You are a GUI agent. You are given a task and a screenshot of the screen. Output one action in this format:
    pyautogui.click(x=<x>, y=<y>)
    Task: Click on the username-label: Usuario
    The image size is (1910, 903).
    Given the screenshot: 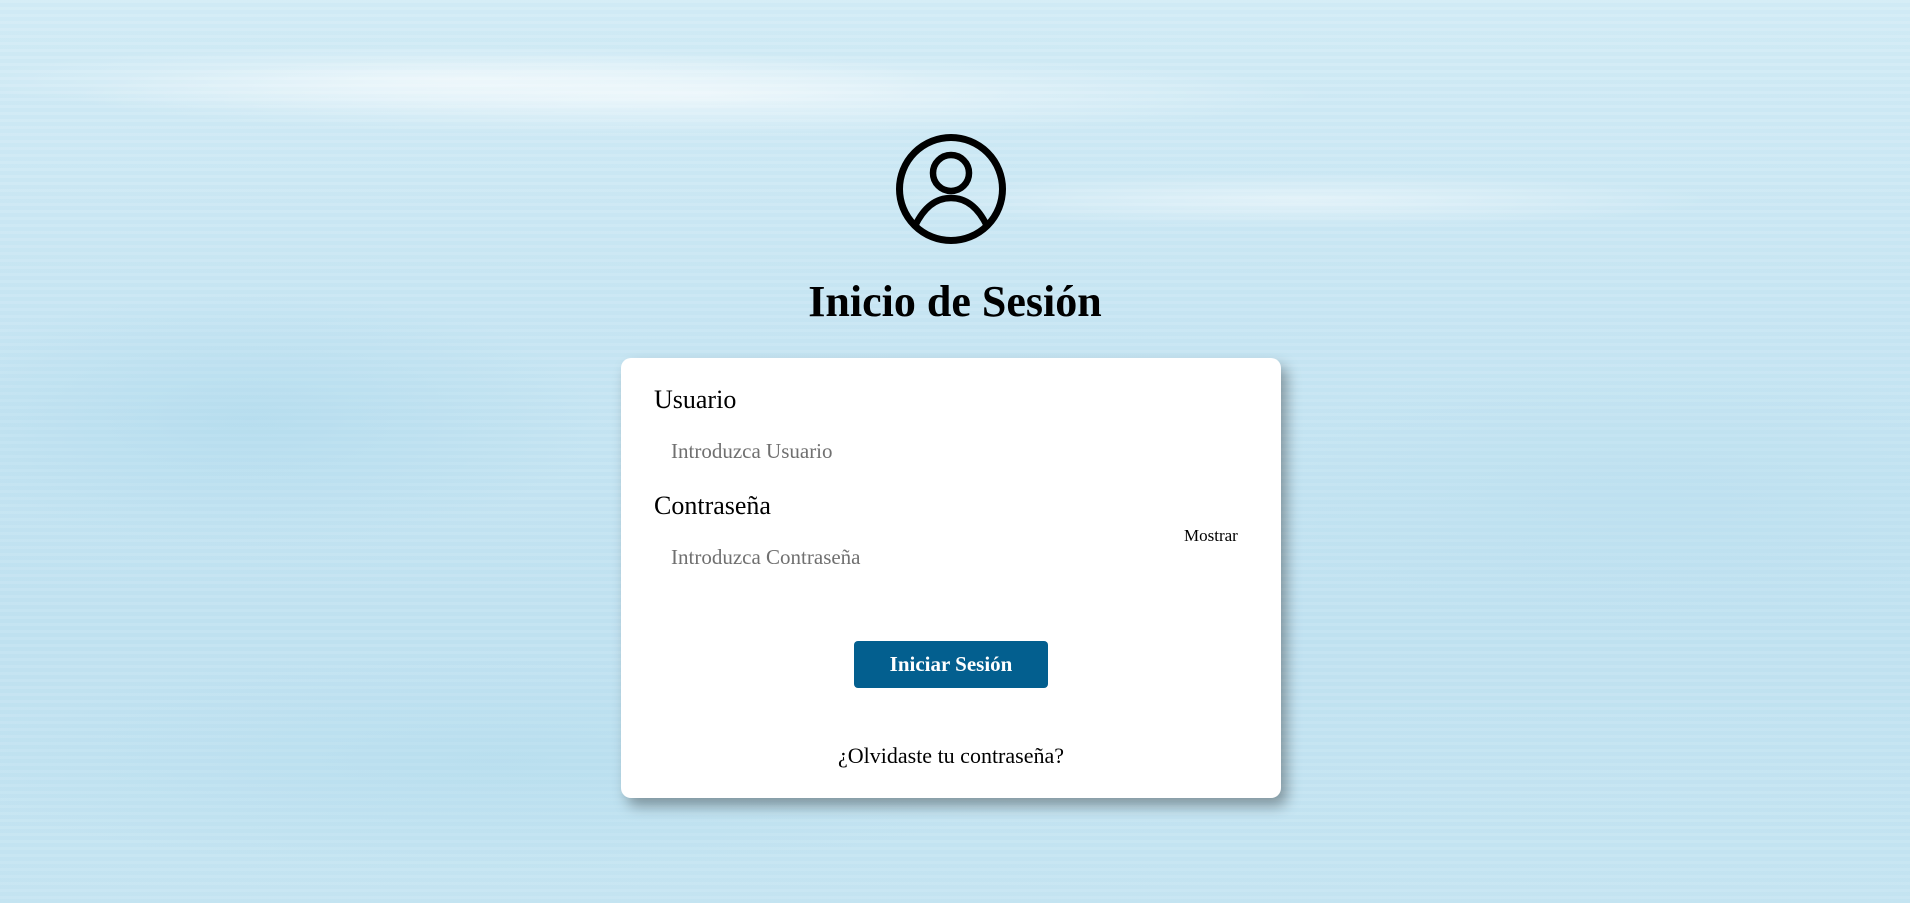 What is the action you would take?
    pyautogui.click(x=695, y=399)
    